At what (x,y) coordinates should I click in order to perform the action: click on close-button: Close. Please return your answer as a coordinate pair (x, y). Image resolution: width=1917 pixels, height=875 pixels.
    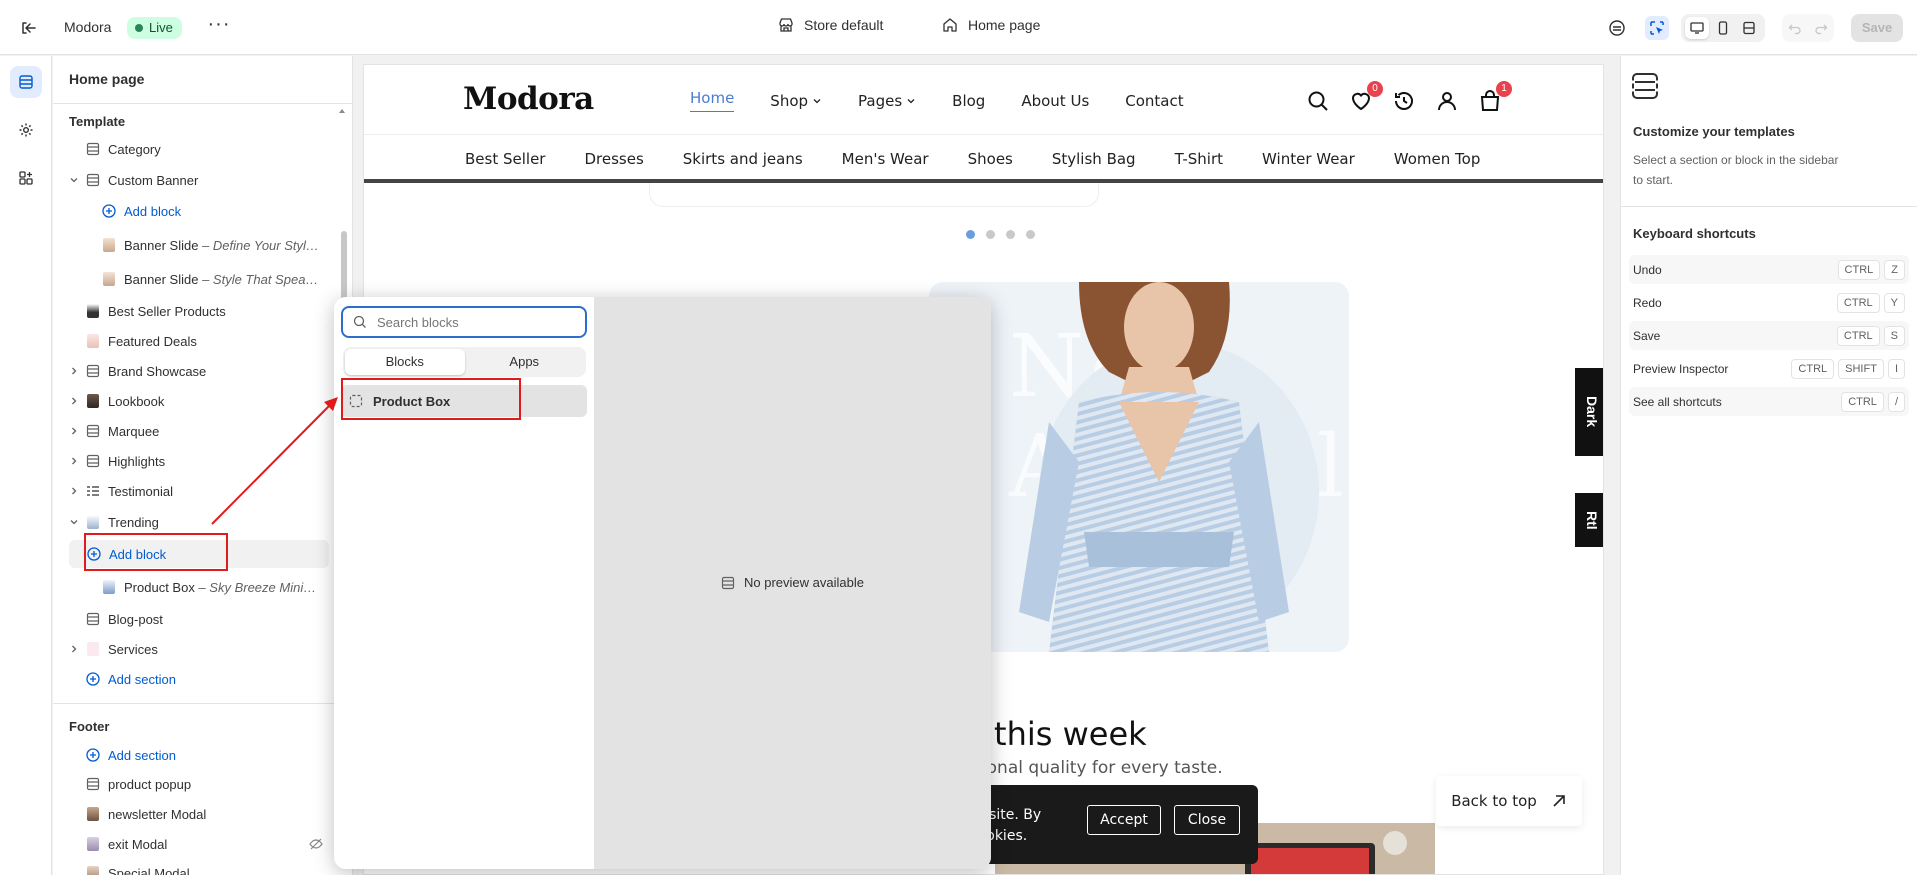
    Looking at the image, I should click on (1207, 820).